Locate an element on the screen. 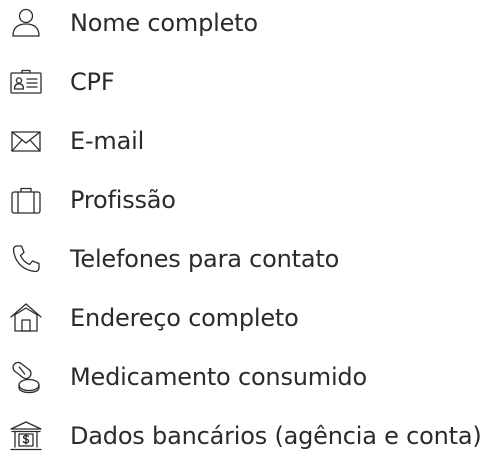  list-item-profession: Profissão is located at coordinates (245, 200).